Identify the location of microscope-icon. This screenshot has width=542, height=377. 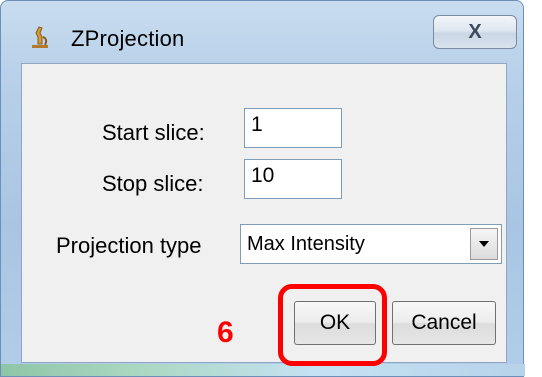
(40, 36).